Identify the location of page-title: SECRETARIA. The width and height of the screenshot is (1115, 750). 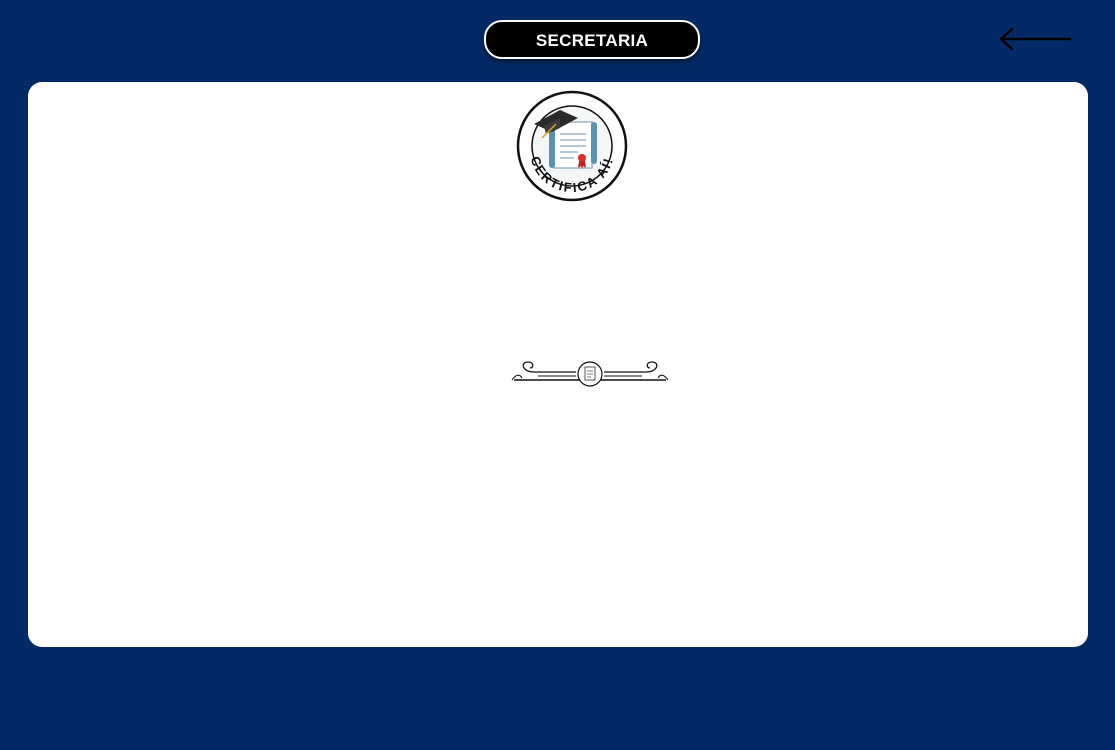
(592, 40).